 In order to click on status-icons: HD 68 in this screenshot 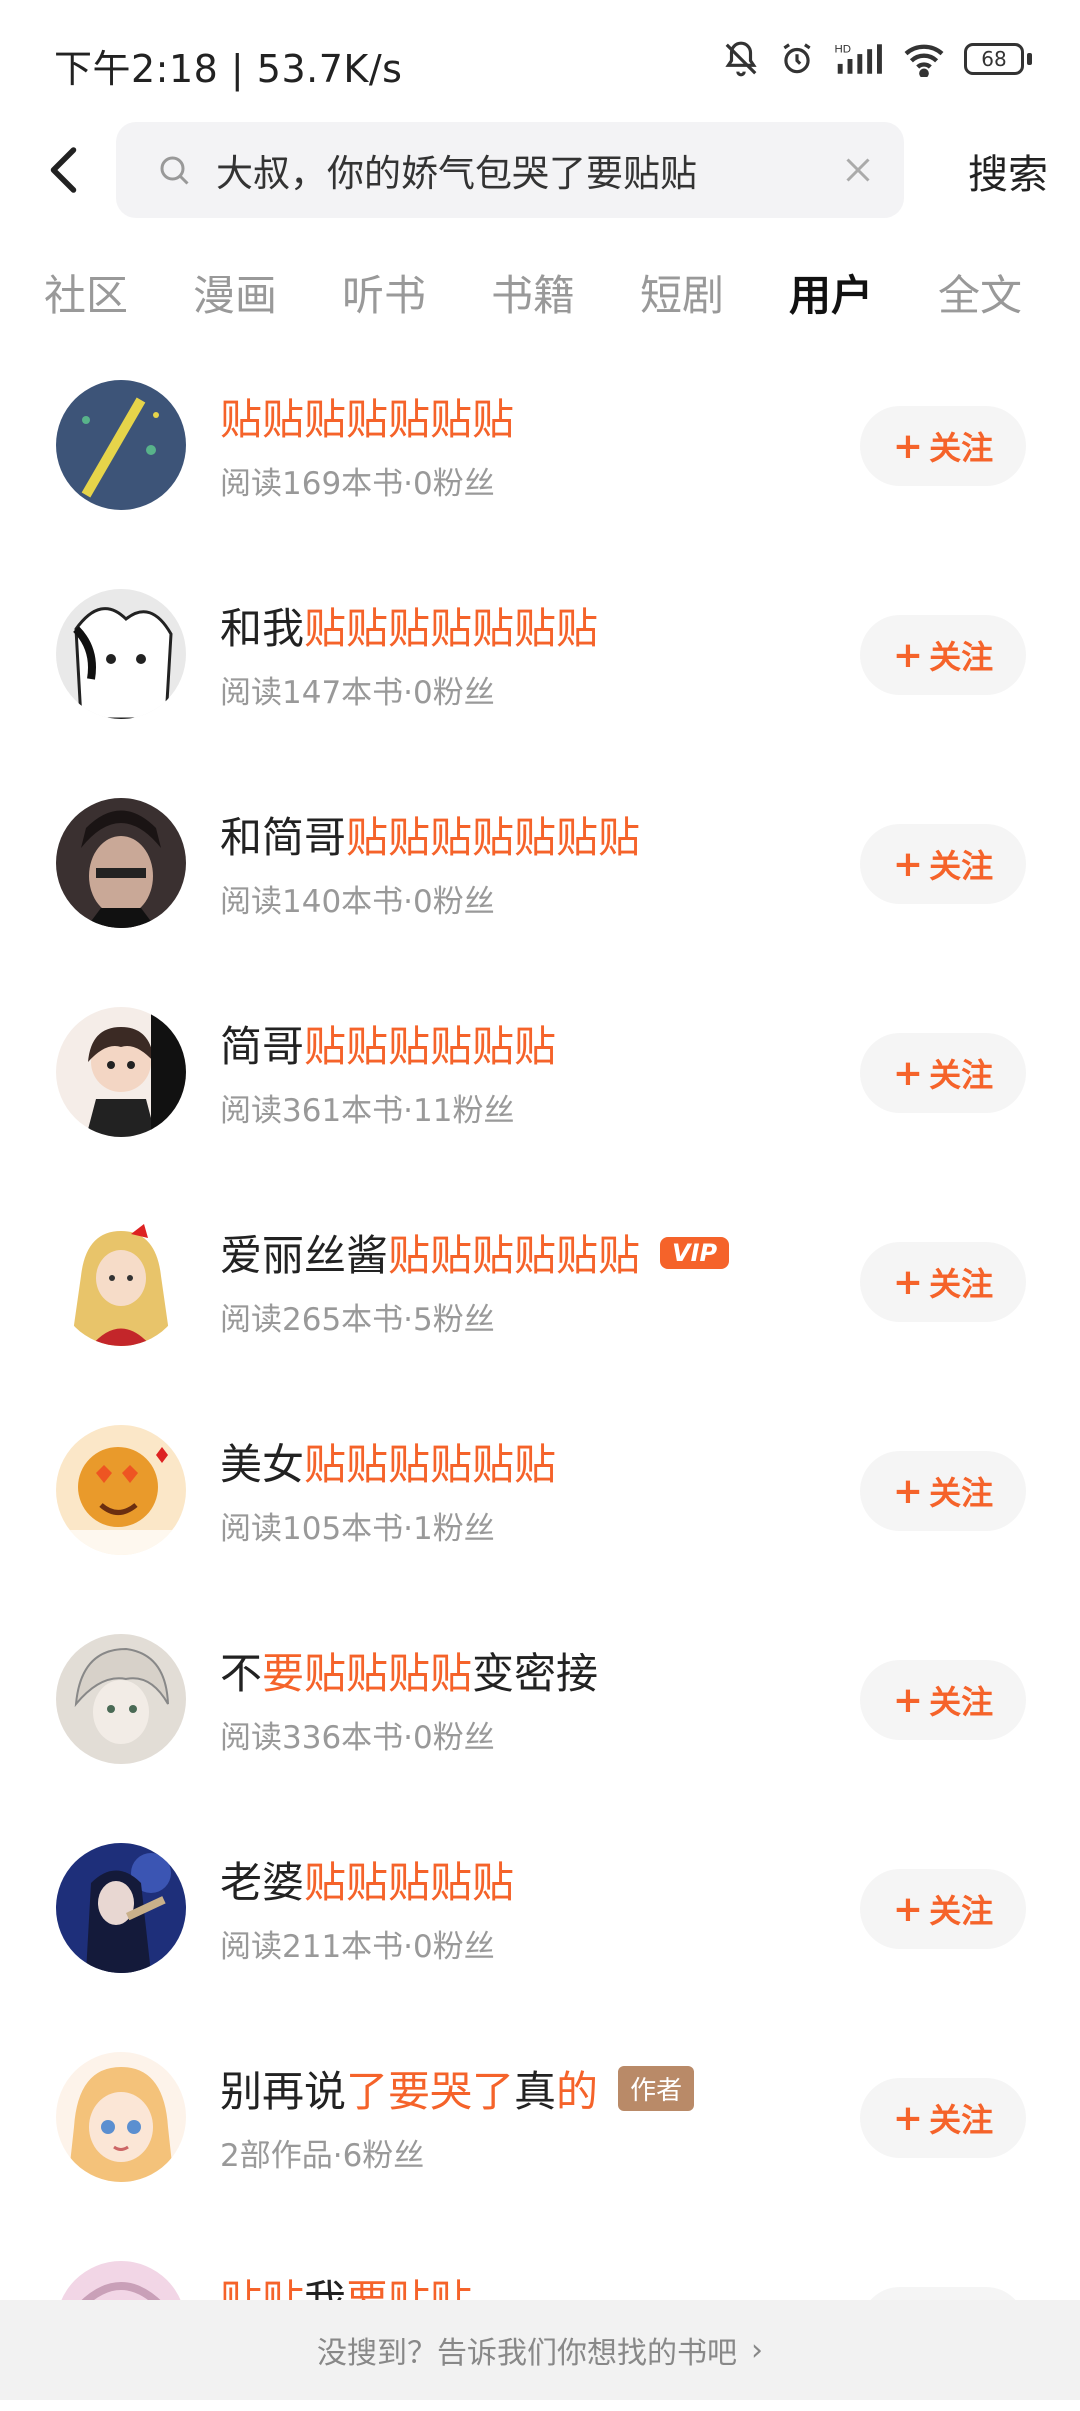, I will do `click(877, 59)`.